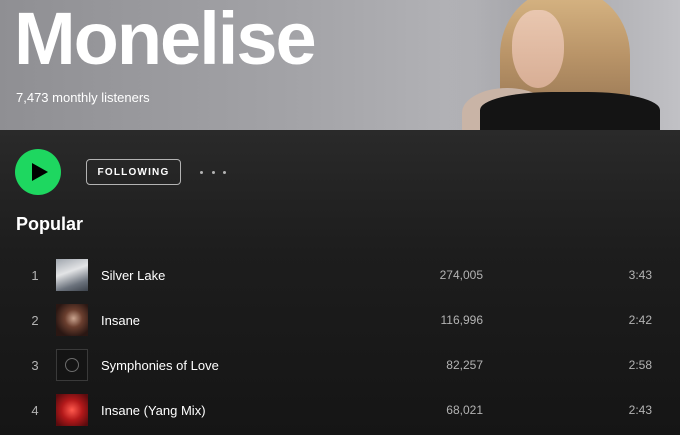 The width and height of the screenshot is (680, 435). I want to click on more-options-button, so click(213, 172).